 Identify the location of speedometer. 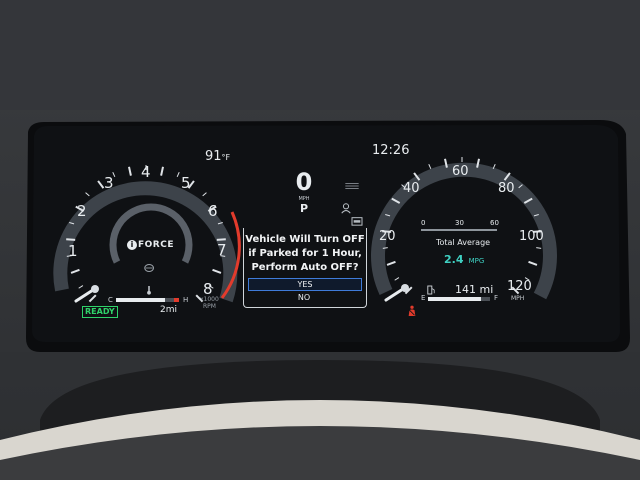
(464, 228).